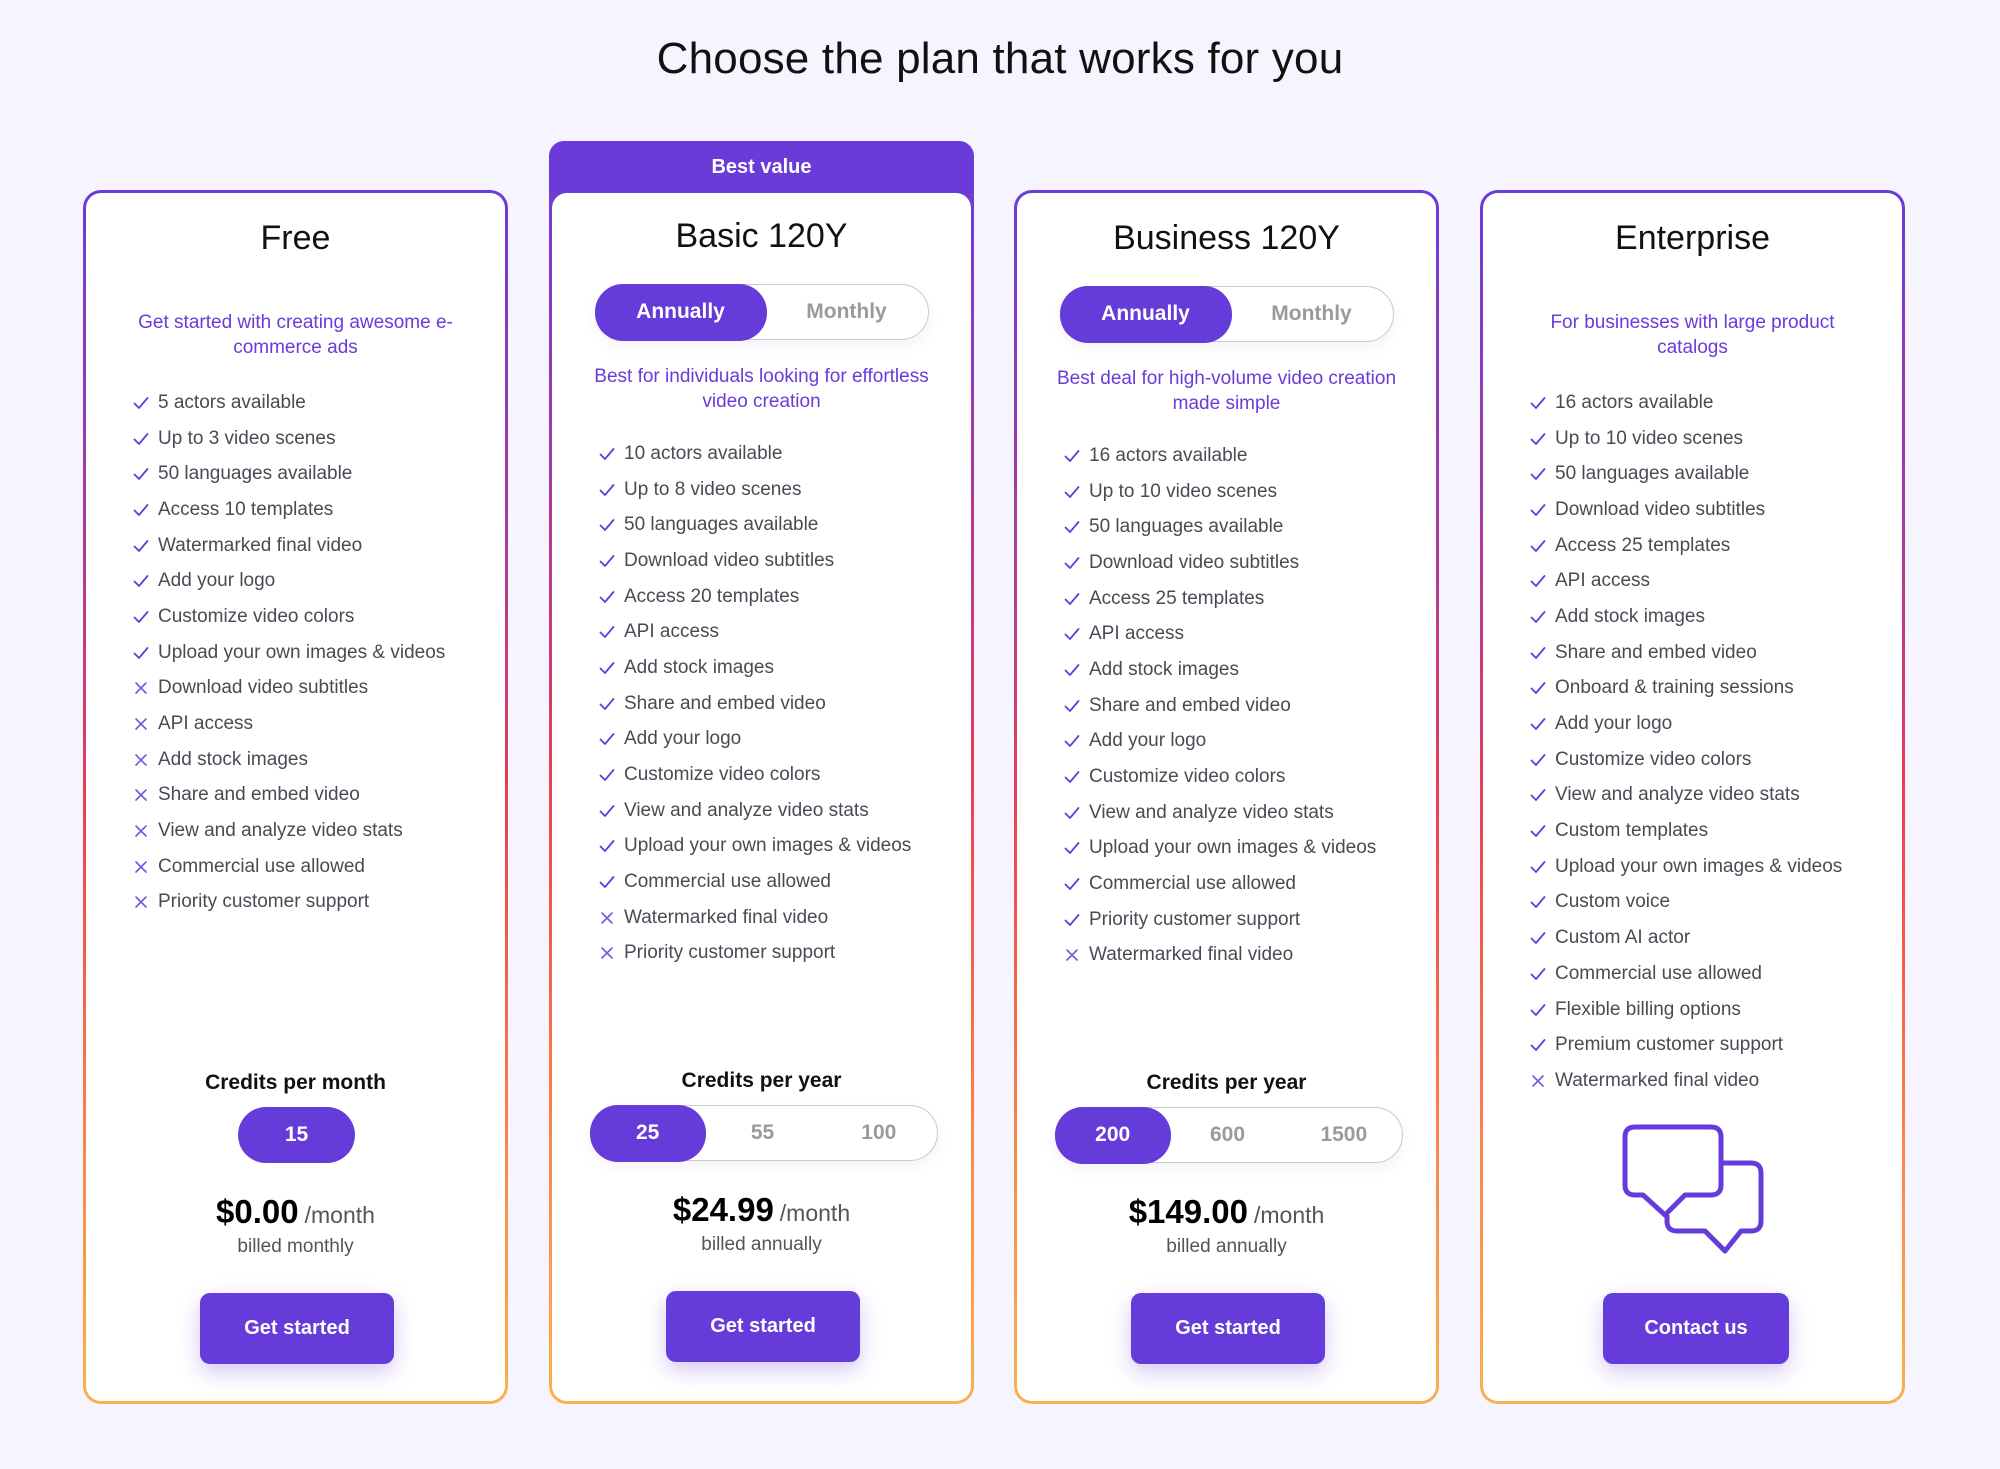 Image resolution: width=2000 pixels, height=1469 pixels. Describe the element at coordinates (774, 740) in the screenshot. I see `feature-item: Add your logo` at that location.